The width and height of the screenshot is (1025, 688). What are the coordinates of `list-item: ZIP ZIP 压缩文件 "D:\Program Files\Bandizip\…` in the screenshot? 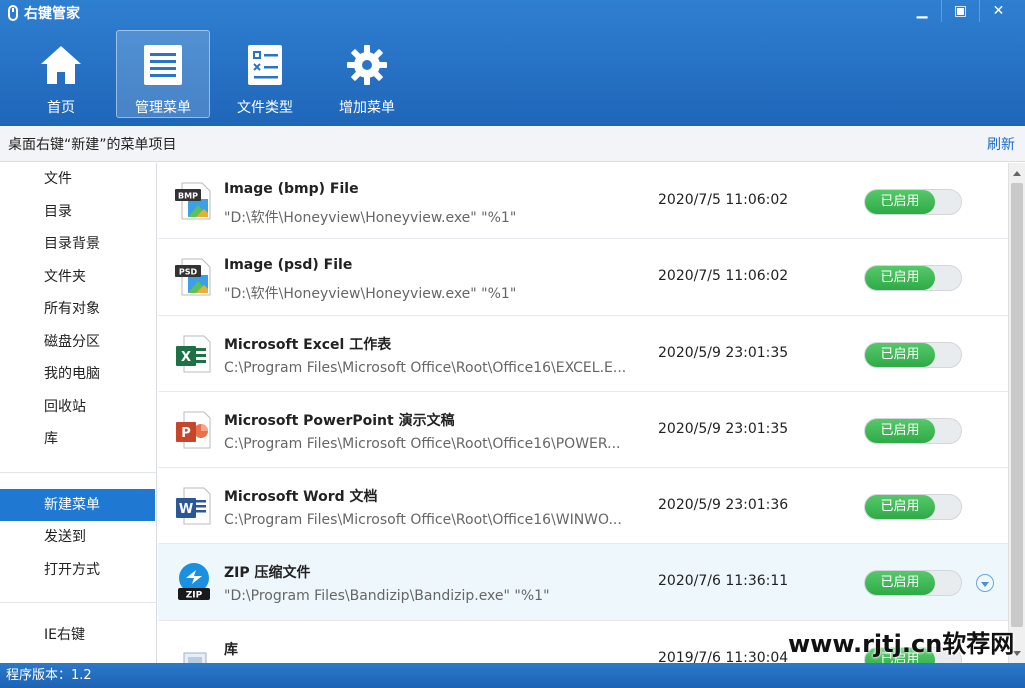 It's located at (583, 582).